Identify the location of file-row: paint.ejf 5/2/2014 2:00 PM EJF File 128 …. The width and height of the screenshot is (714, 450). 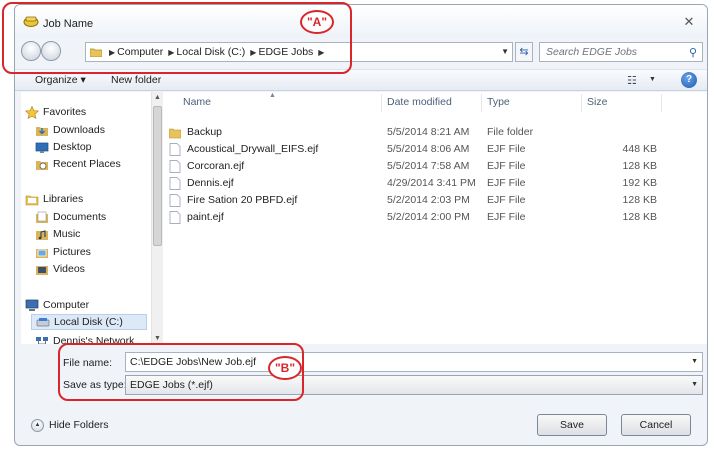
(435, 217).